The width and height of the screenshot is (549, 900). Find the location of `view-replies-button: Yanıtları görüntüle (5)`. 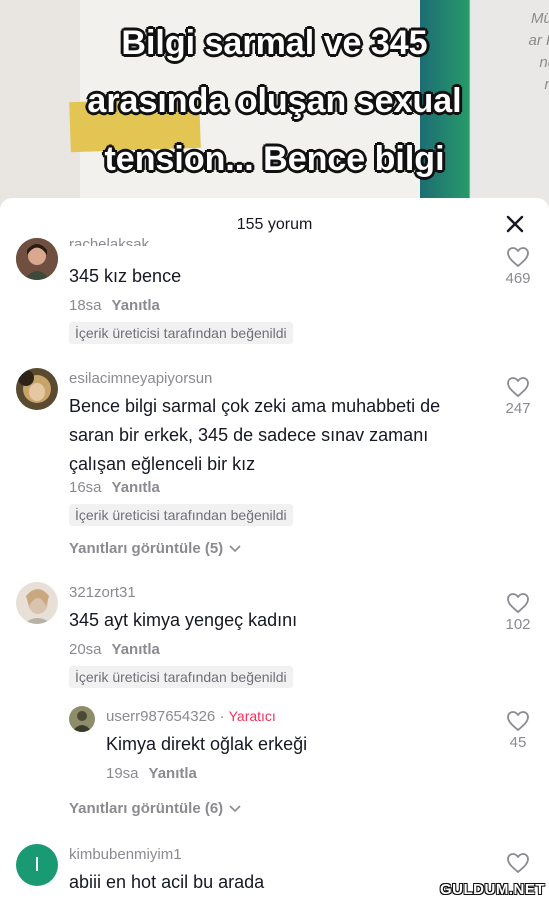

view-replies-button: Yanıtları görüntüle (5) is located at coordinates (155, 548).